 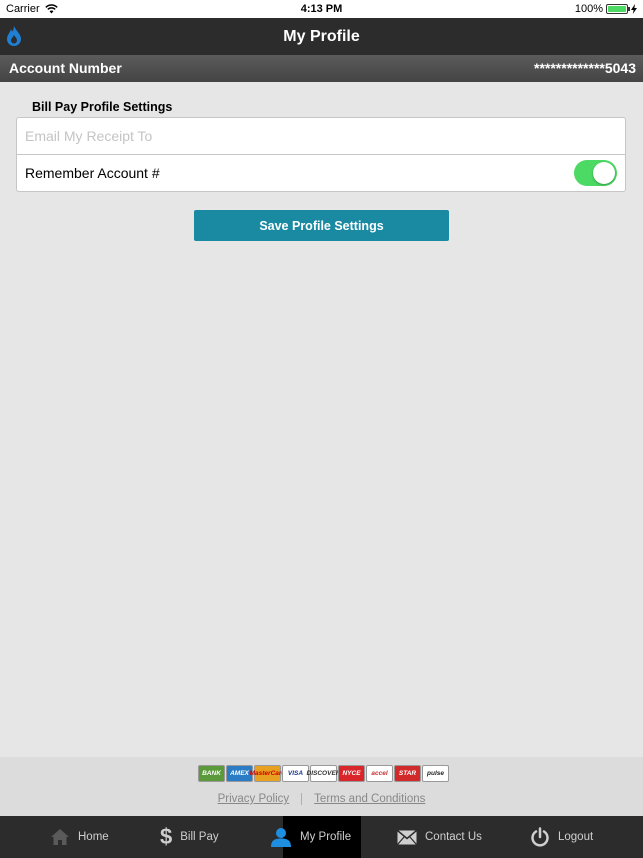 I want to click on footer-links: Privacy Policy Terms and Conditions, so click(x=321, y=799).